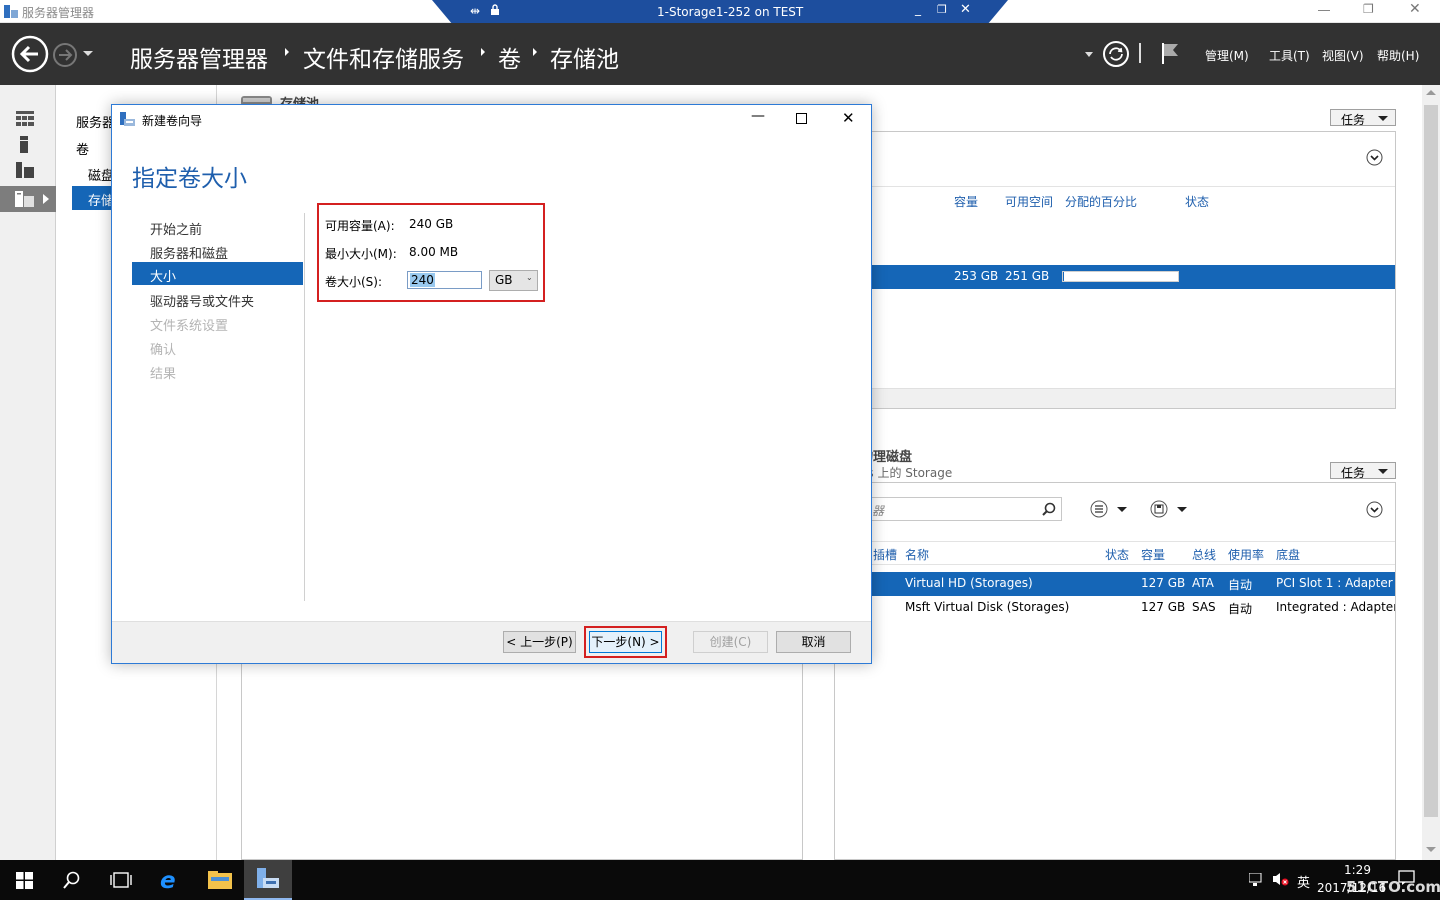 The image size is (1440, 900). What do you see at coordinates (444, 280) in the screenshot?
I see `volume-size-input: 240` at bounding box center [444, 280].